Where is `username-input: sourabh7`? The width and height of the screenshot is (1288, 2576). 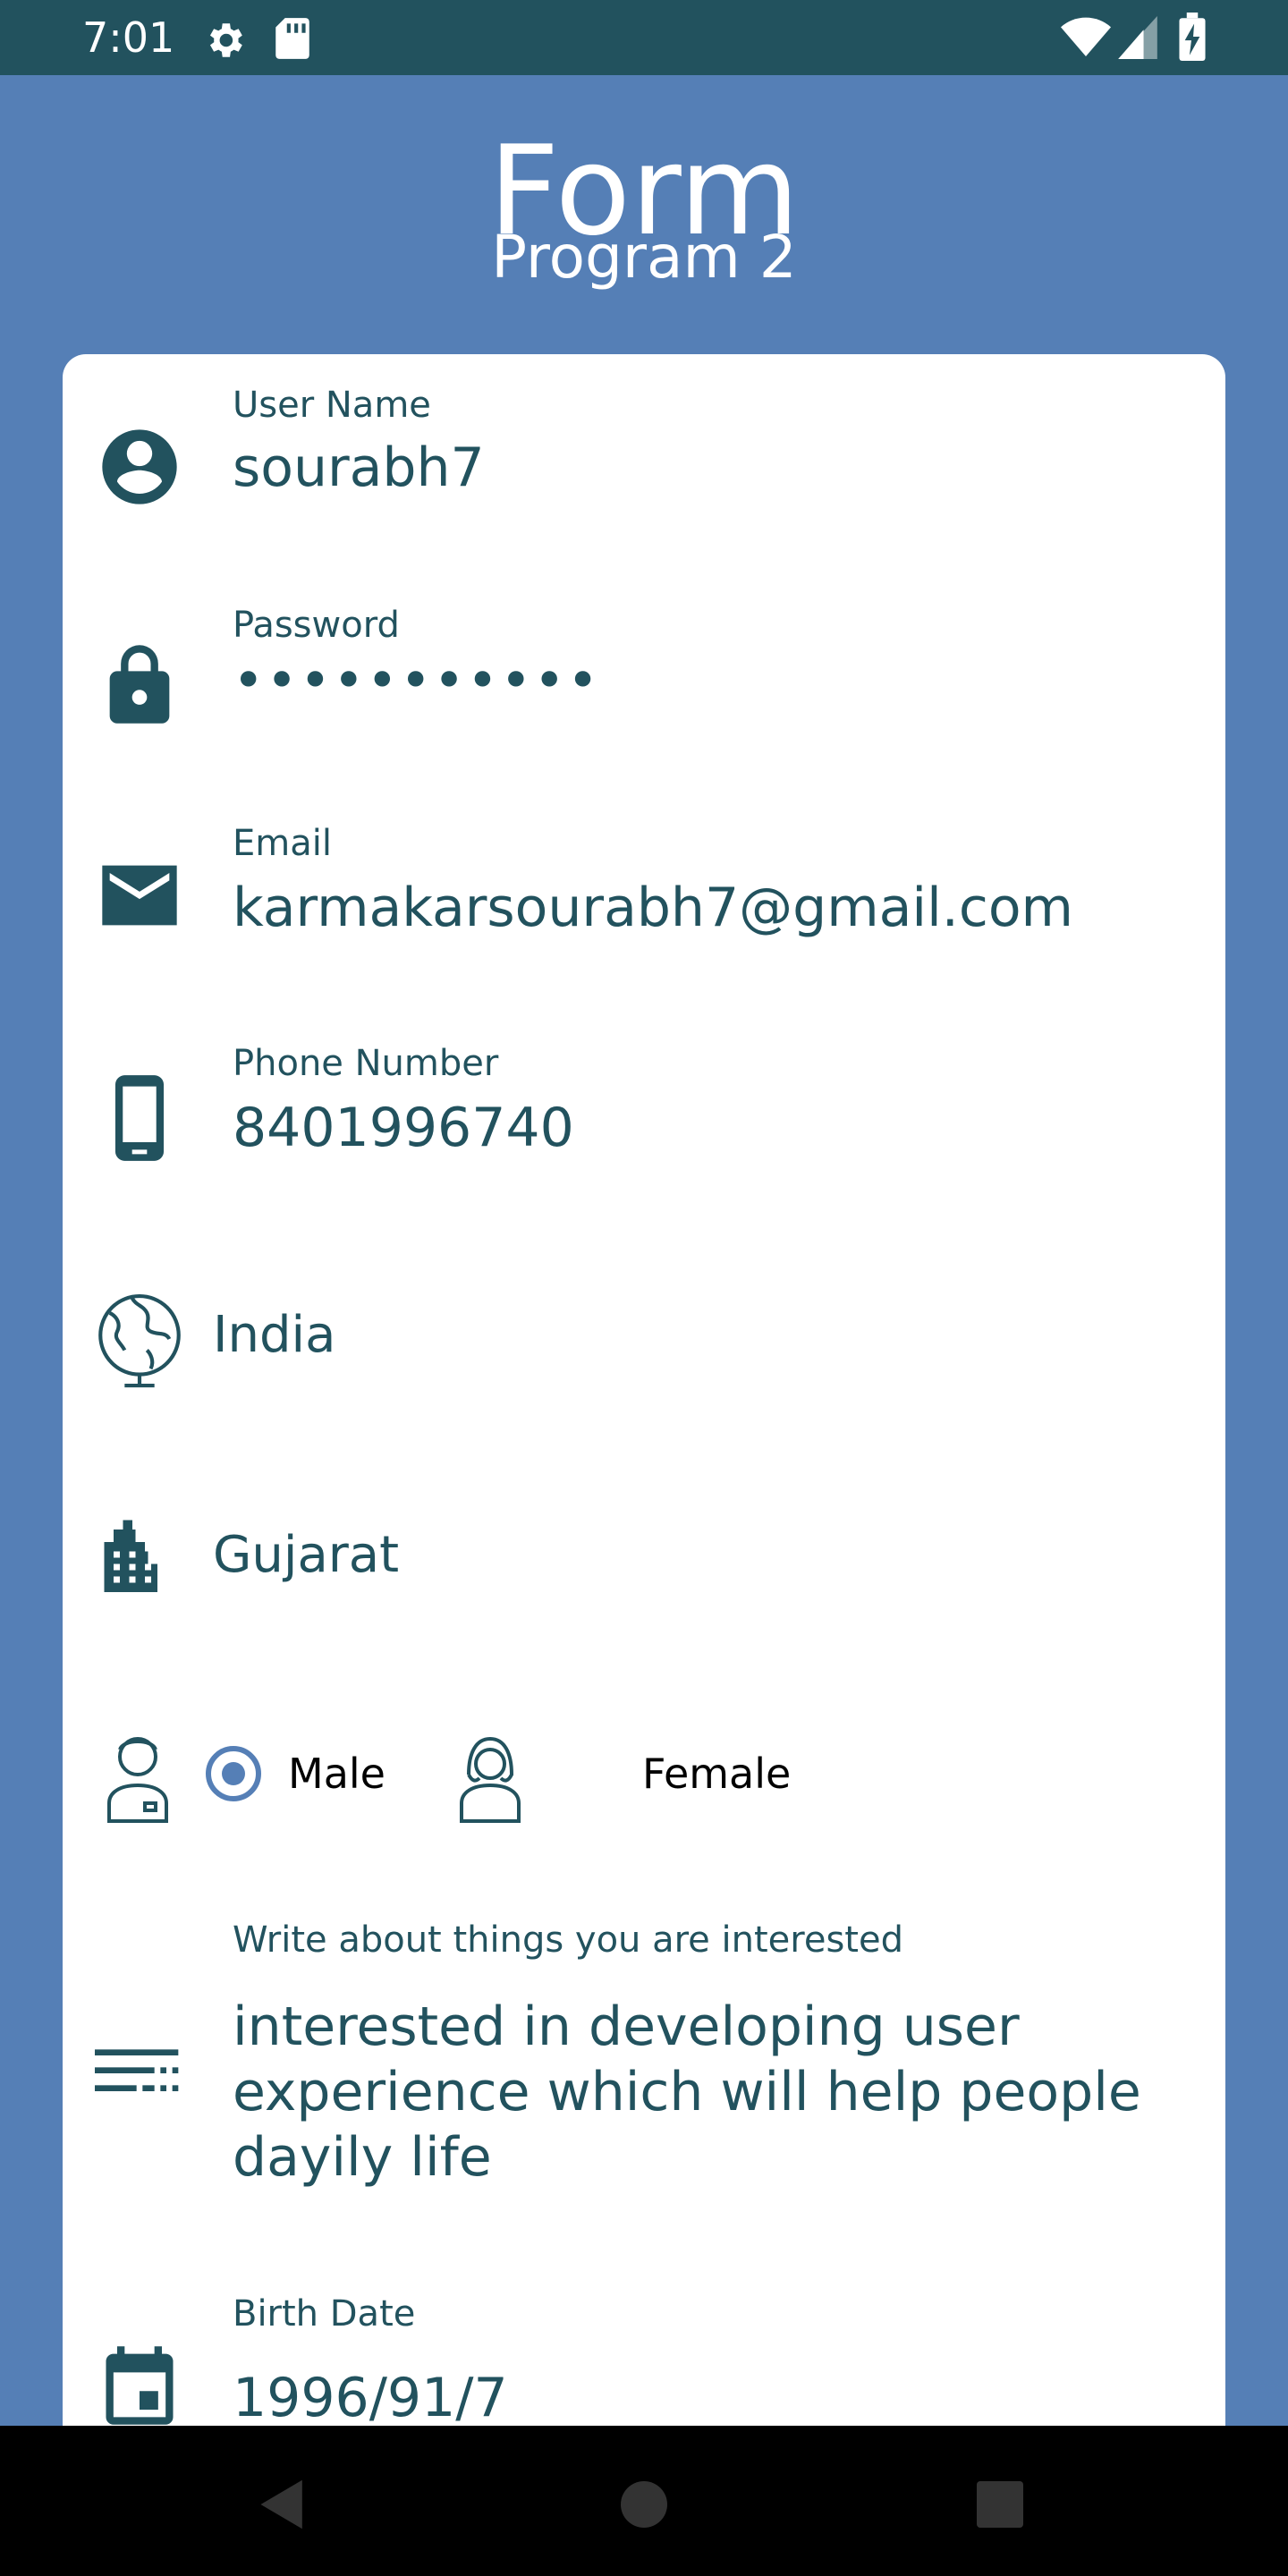 username-input: sourabh7 is located at coordinates (359, 467).